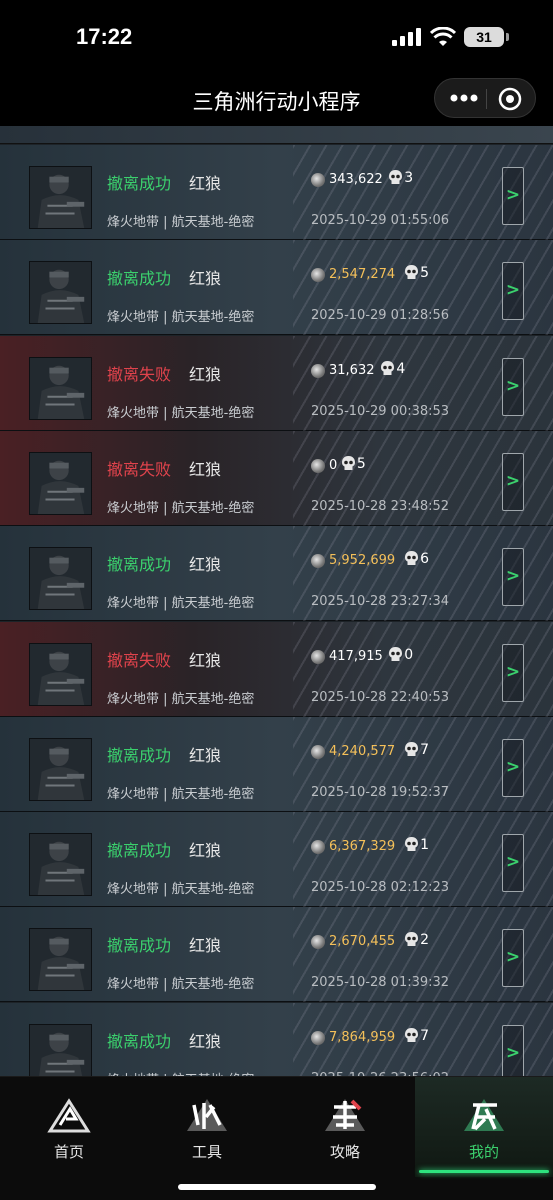 The height and width of the screenshot is (1200, 553). Describe the element at coordinates (380, 888) in the screenshot. I see `match-time: 2025-10-28 02:12:23` at that location.